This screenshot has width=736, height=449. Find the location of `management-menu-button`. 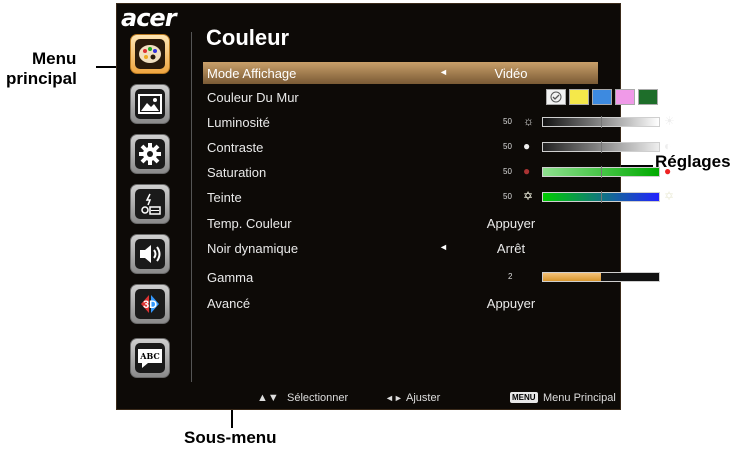

management-menu-button is located at coordinates (150, 204).